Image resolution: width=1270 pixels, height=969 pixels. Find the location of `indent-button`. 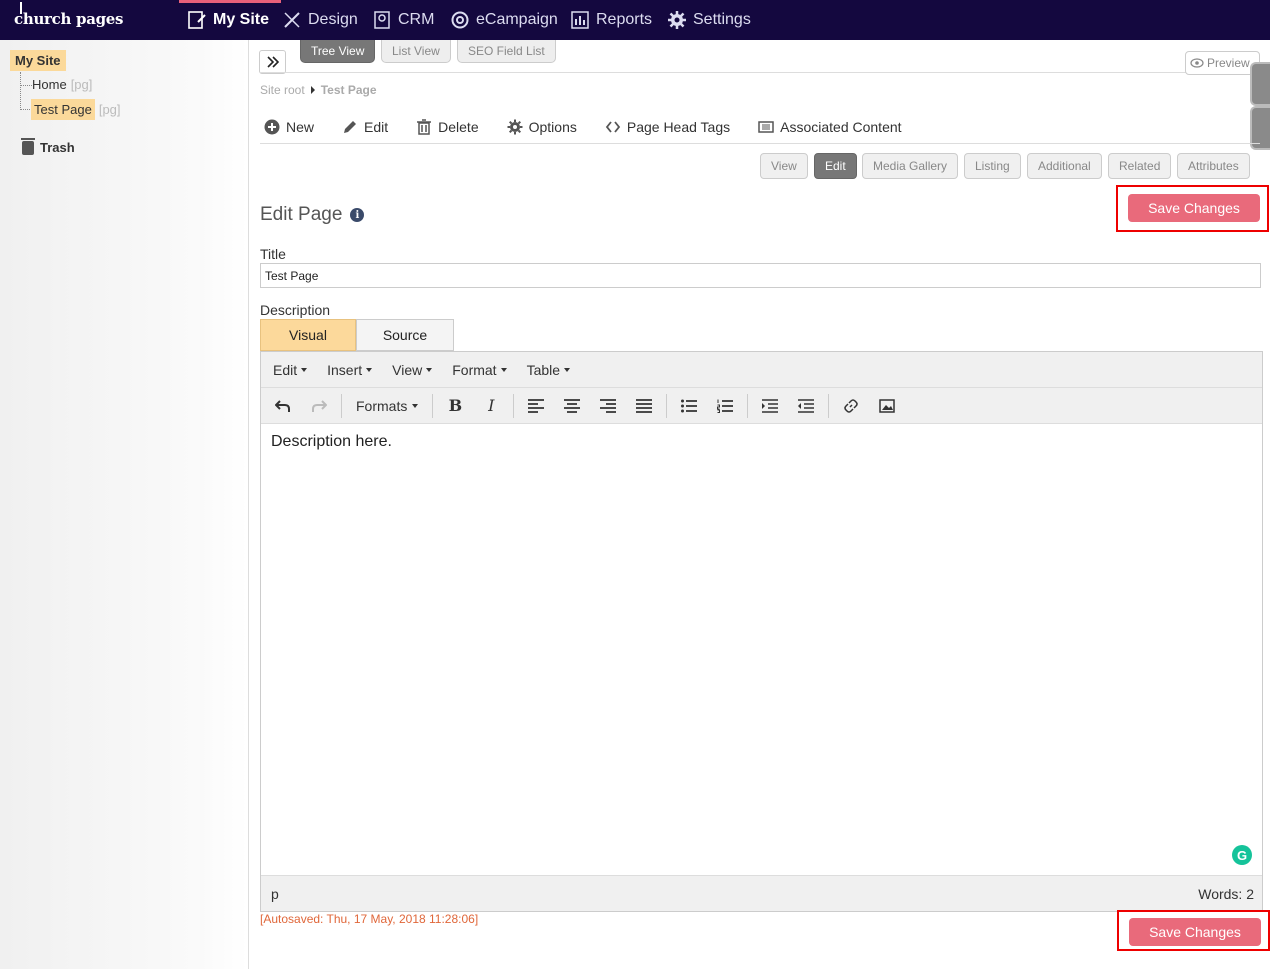

indent-button is located at coordinates (770, 406).